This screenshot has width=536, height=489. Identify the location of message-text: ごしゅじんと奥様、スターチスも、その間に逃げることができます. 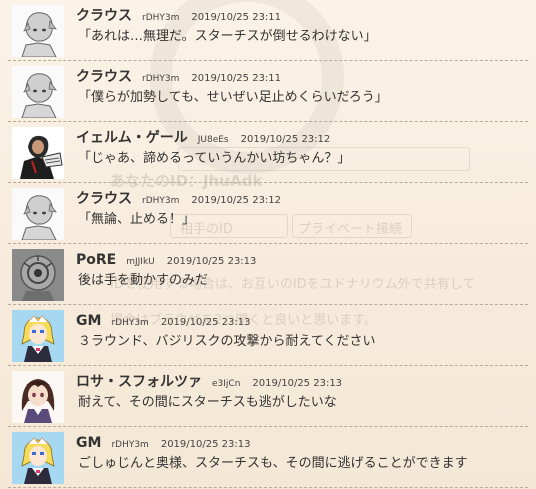
(273, 463).